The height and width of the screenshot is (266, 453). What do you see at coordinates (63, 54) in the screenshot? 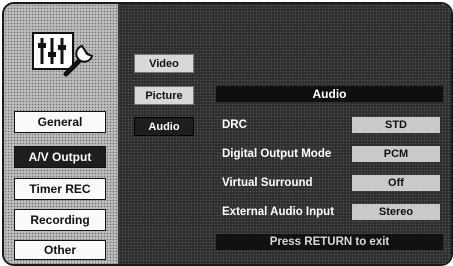
I see `tools-settings-icon` at bounding box center [63, 54].